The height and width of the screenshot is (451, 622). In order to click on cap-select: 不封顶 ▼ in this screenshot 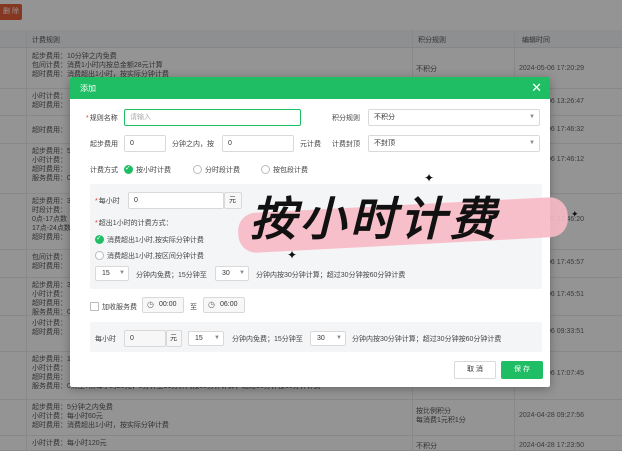, I will do `click(454, 143)`.